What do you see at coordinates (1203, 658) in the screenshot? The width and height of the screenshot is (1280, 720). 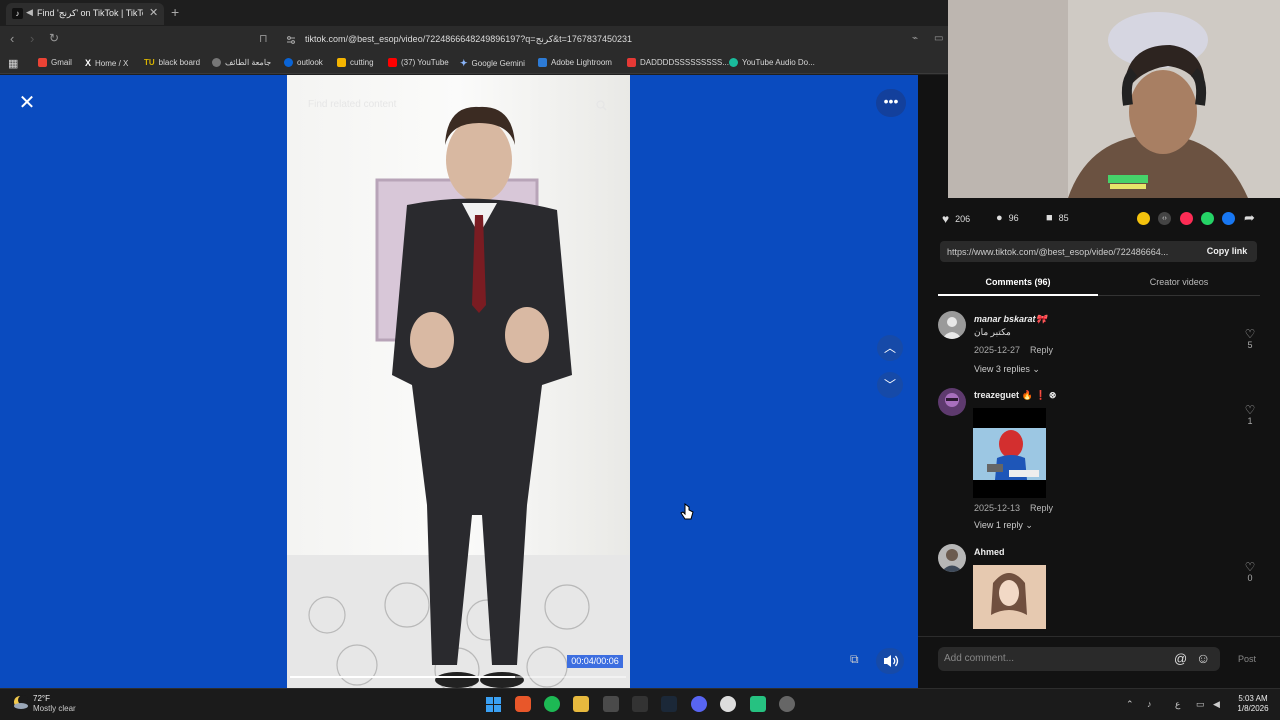 I see `emoji-icon: ☺` at bounding box center [1203, 658].